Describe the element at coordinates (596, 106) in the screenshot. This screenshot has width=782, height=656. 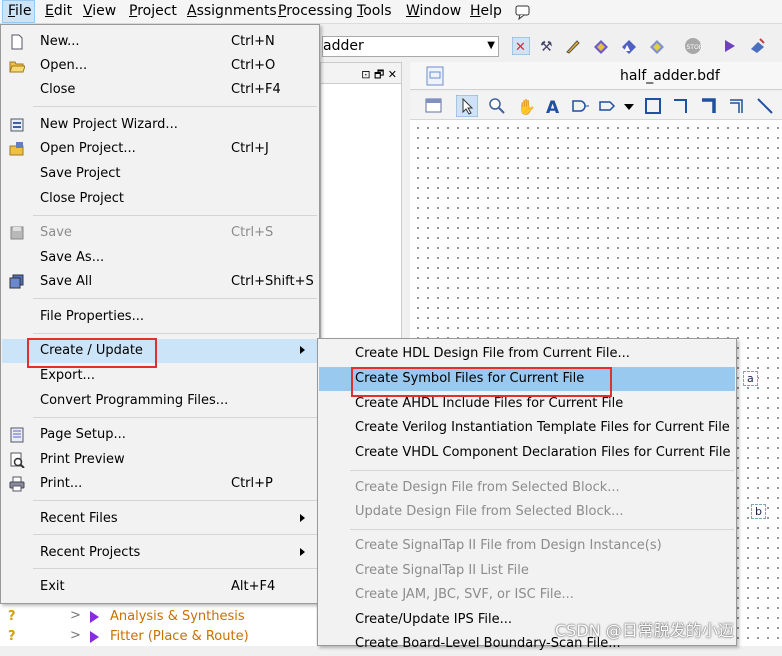
I see `block-editor-toolbar: ✋ A` at that location.